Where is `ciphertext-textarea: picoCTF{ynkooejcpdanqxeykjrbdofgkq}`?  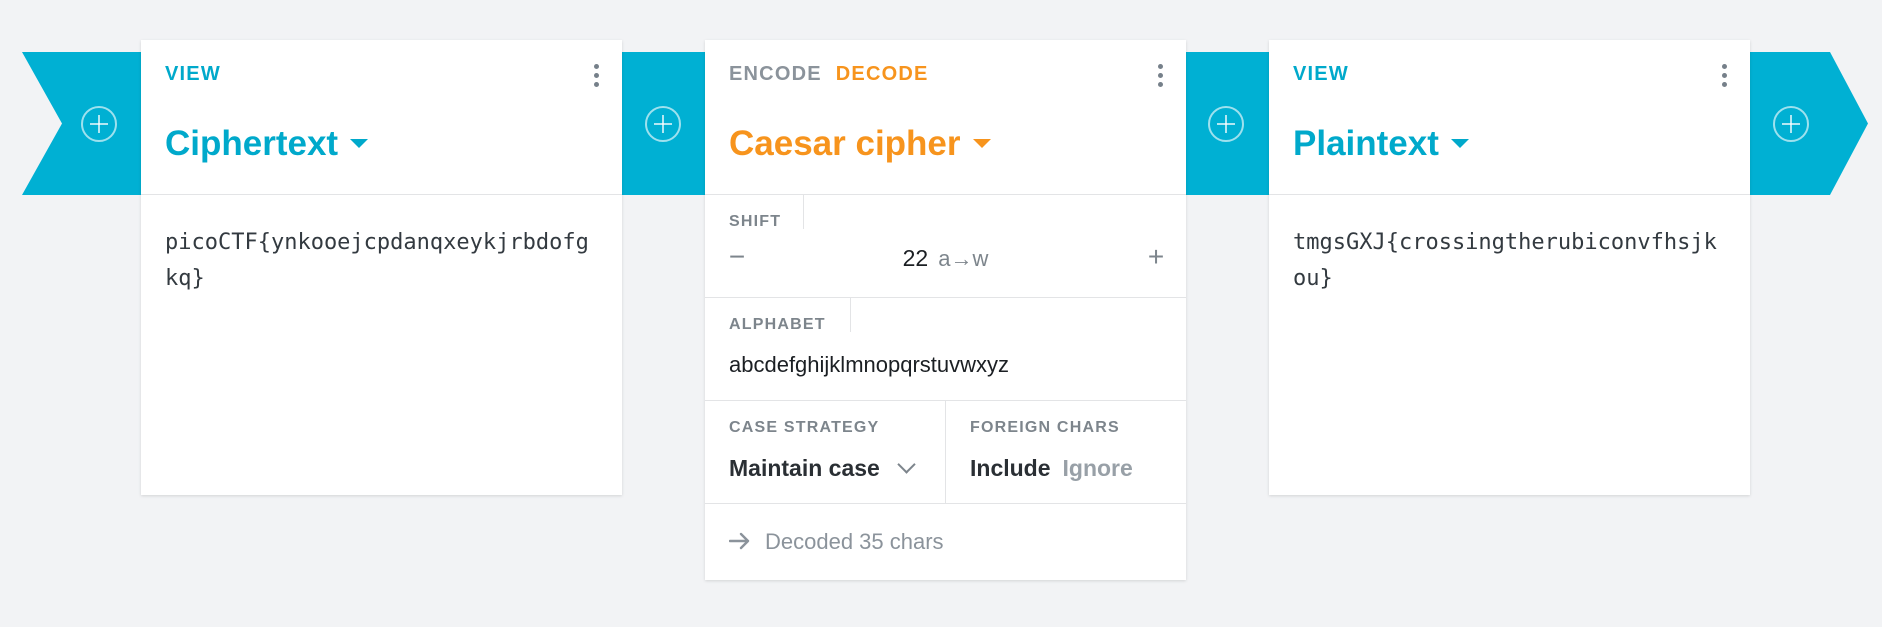 ciphertext-textarea: picoCTF{ynkooejcpdanqxeykjrbdofgkq} is located at coordinates (381, 261).